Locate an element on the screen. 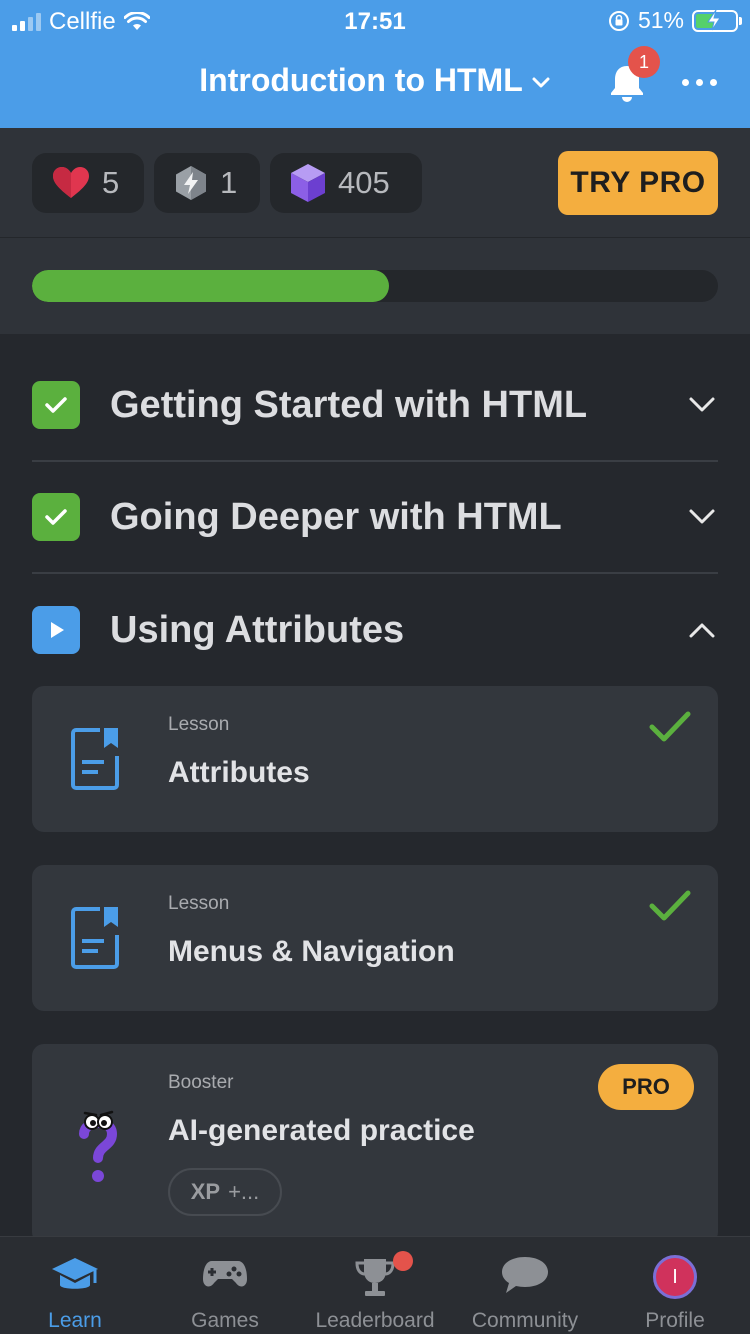  progress-fill is located at coordinates (210, 286).